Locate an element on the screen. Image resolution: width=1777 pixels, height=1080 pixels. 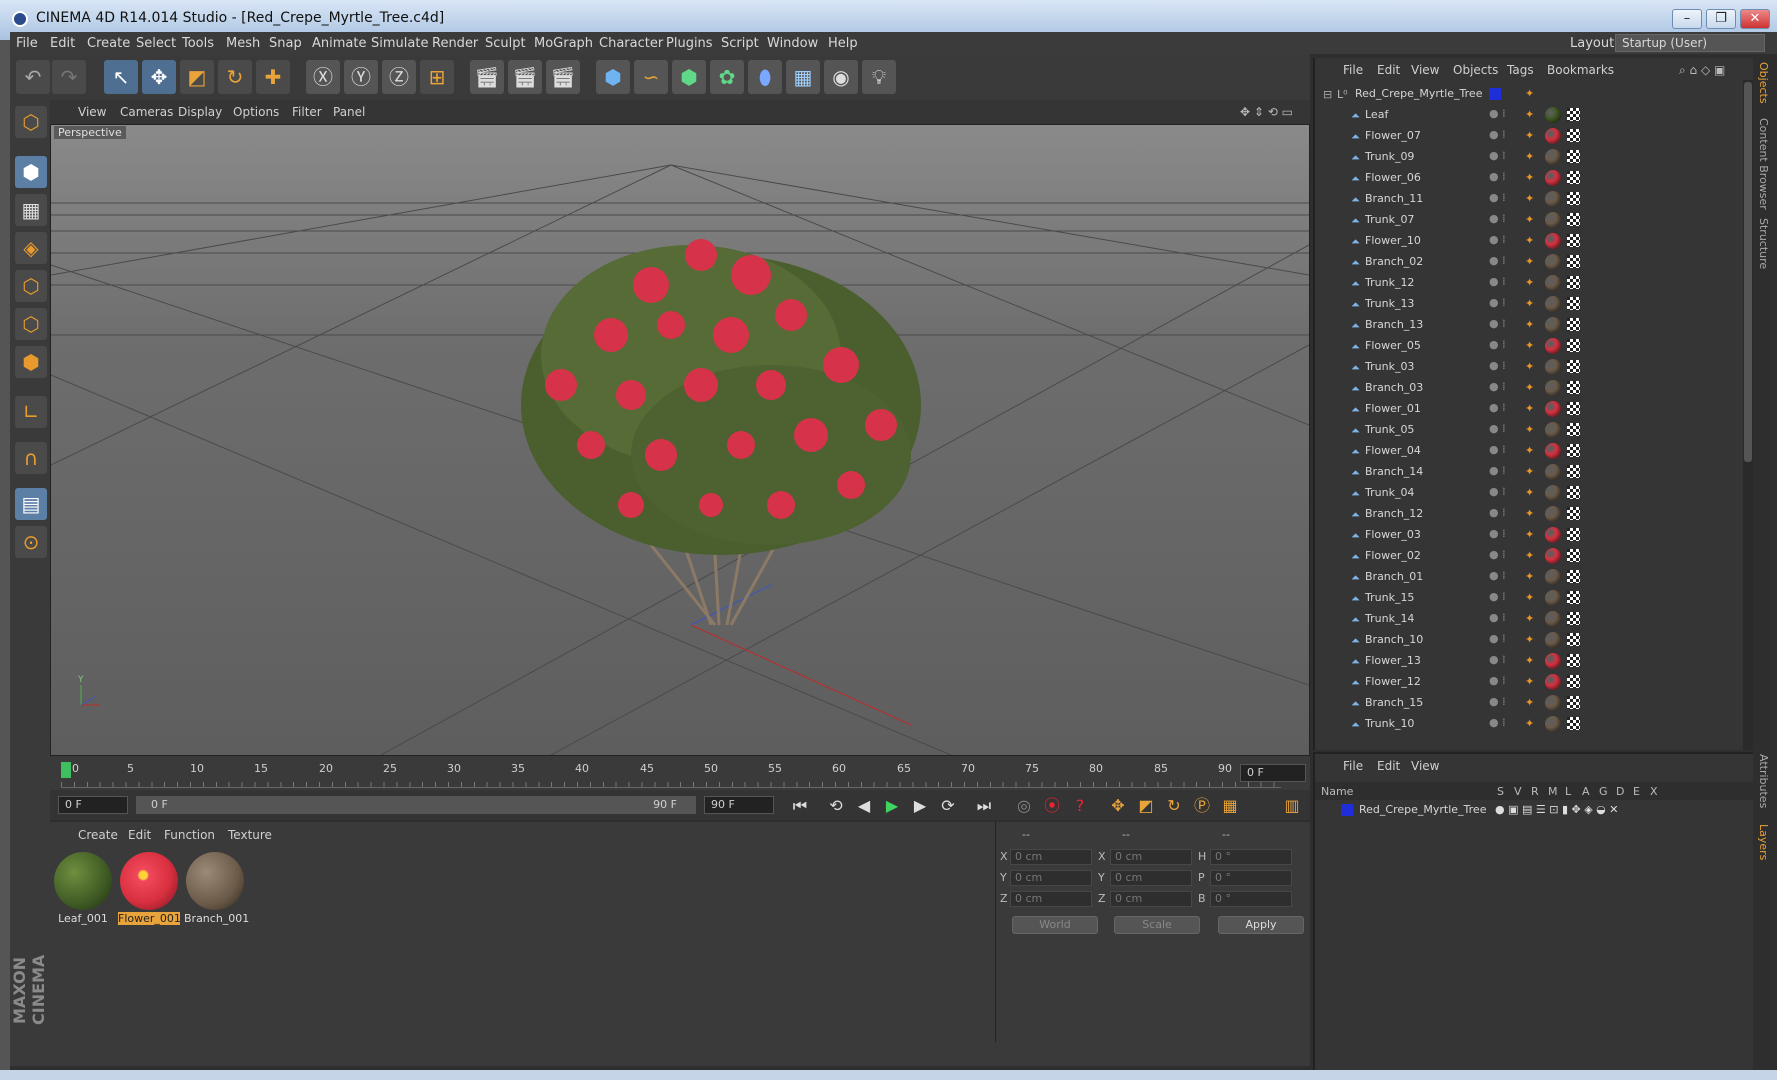
camera-icon: ◉ is located at coordinates (841, 77).